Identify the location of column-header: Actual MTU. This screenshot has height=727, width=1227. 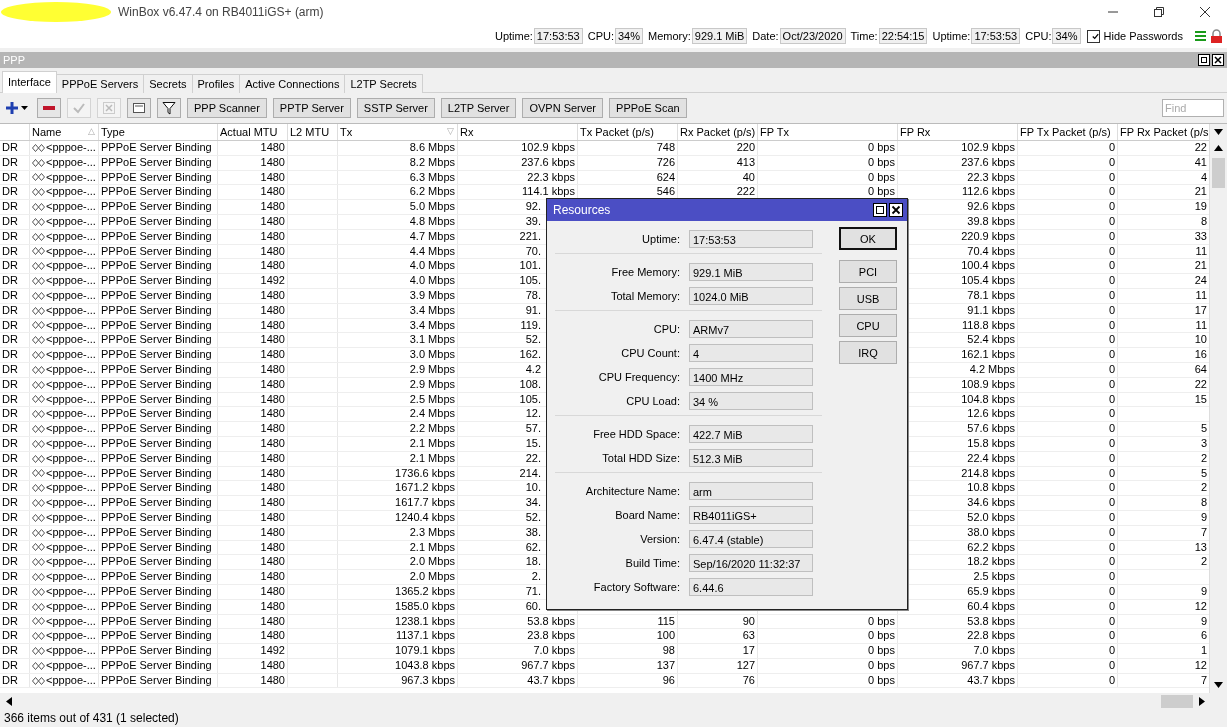
(253, 132).